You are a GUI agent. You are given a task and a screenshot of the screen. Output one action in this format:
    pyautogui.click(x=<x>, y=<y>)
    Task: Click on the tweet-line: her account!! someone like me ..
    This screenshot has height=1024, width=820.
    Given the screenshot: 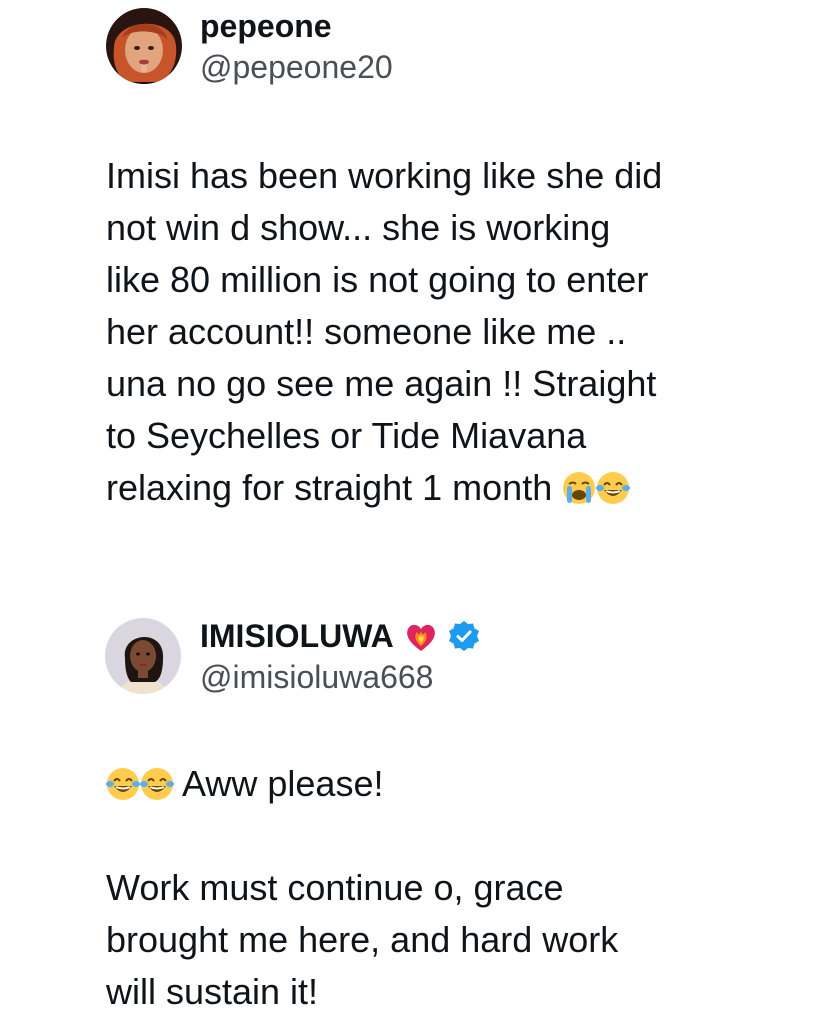 What is the action you would take?
    pyautogui.click(x=366, y=331)
    